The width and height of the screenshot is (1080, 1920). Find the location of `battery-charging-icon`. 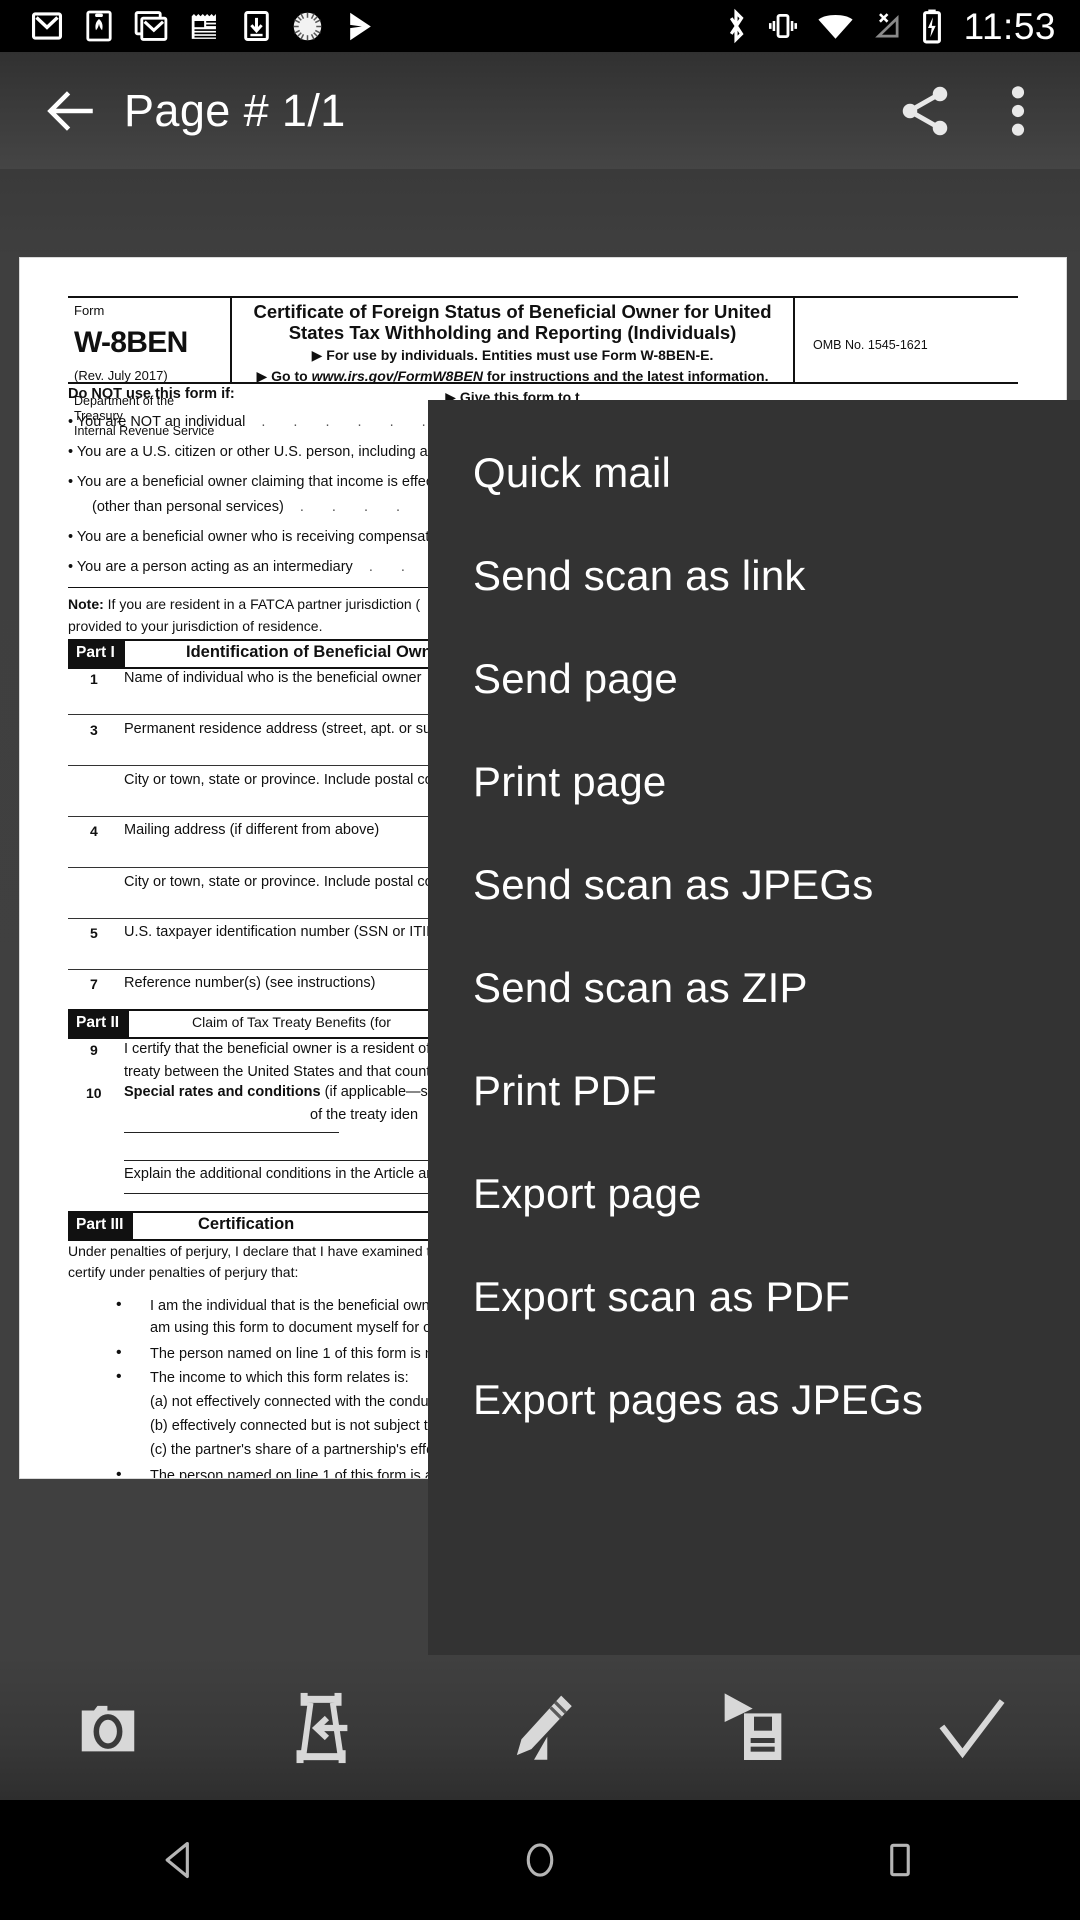

battery-charging-icon is located at coordinates (931, 26).